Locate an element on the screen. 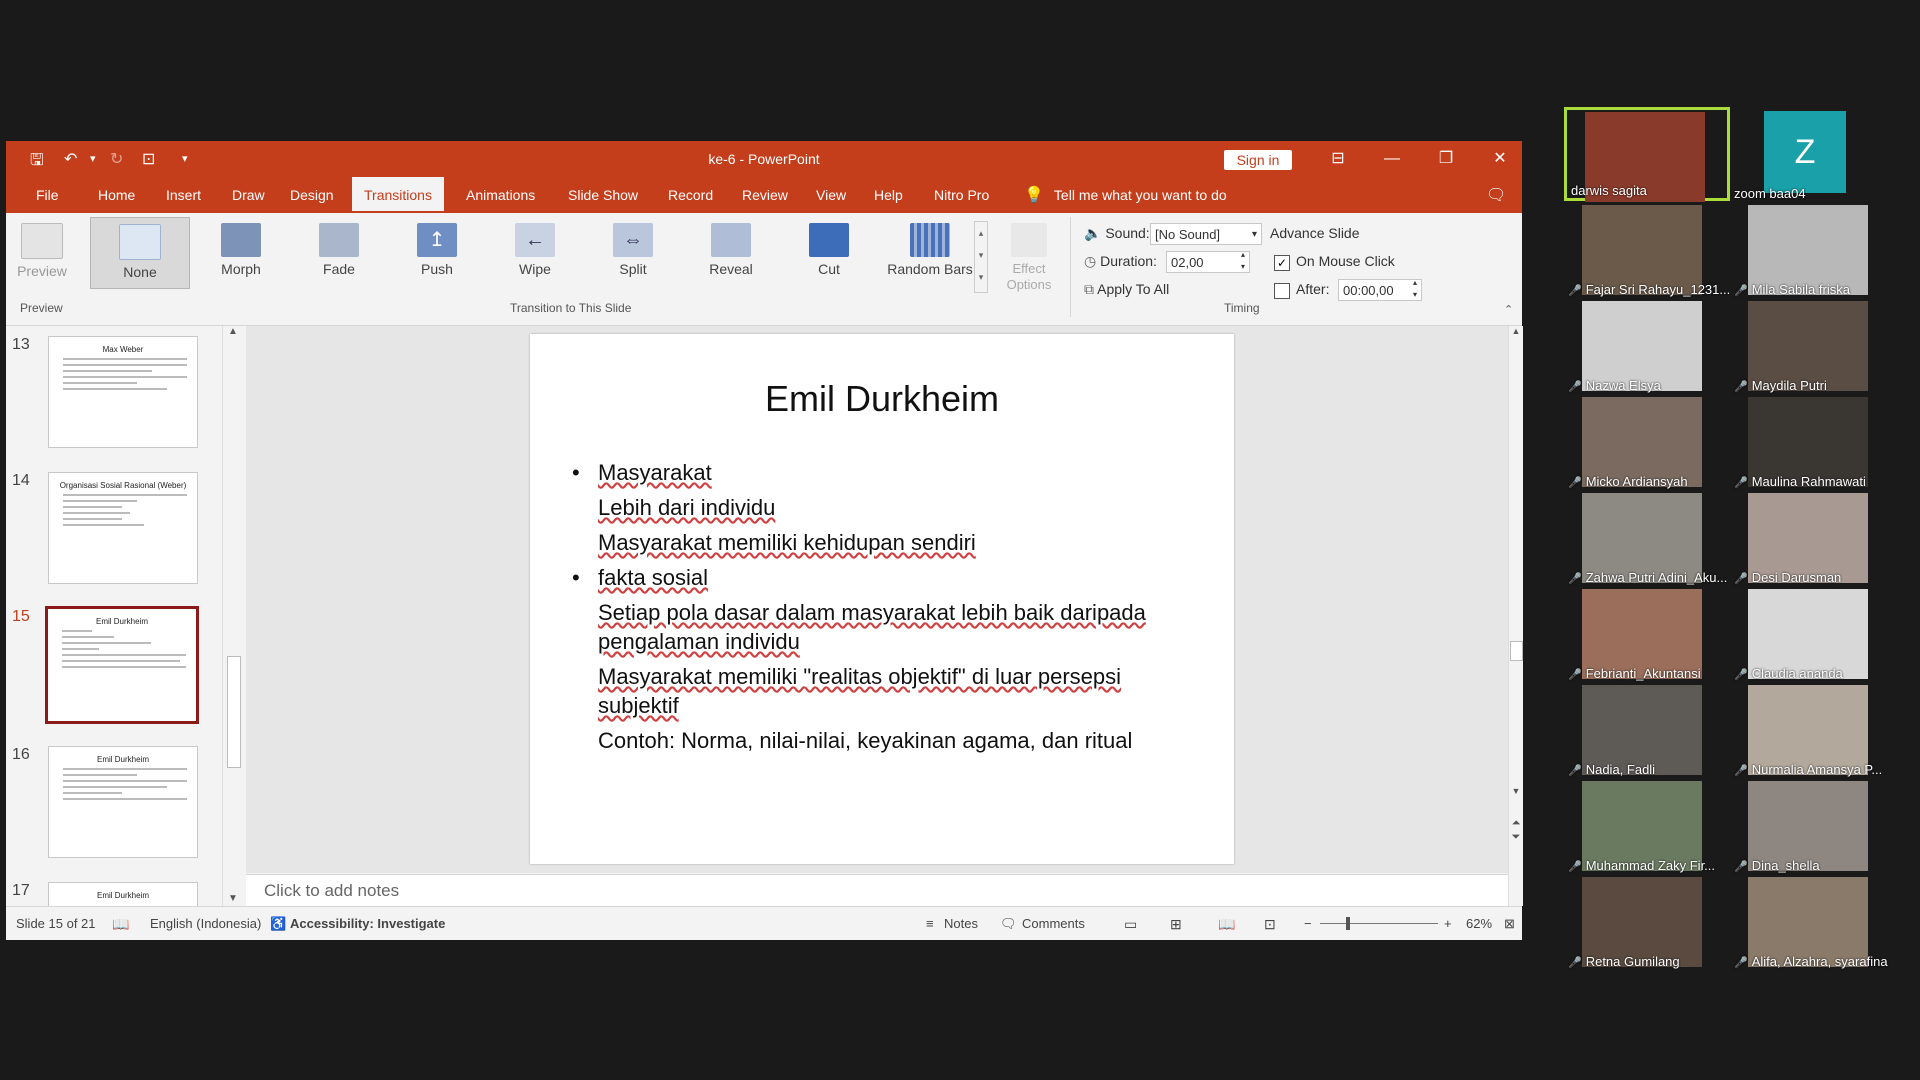  language-status: English (Indonesia) is located at coordinates (205, 923).